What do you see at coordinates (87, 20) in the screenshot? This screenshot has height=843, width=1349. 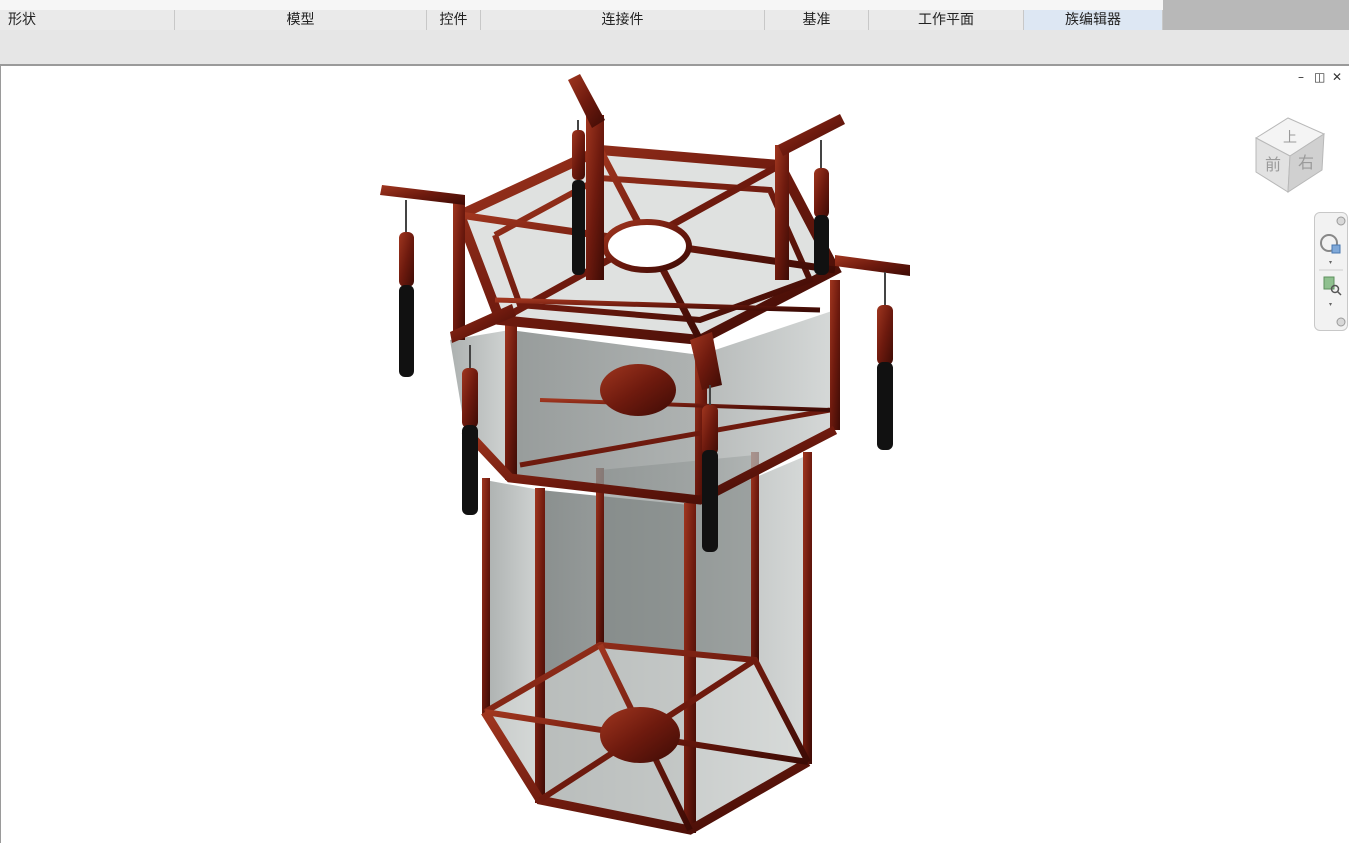 I see `panel-shape: 形状` at bounding box center [87, 20].